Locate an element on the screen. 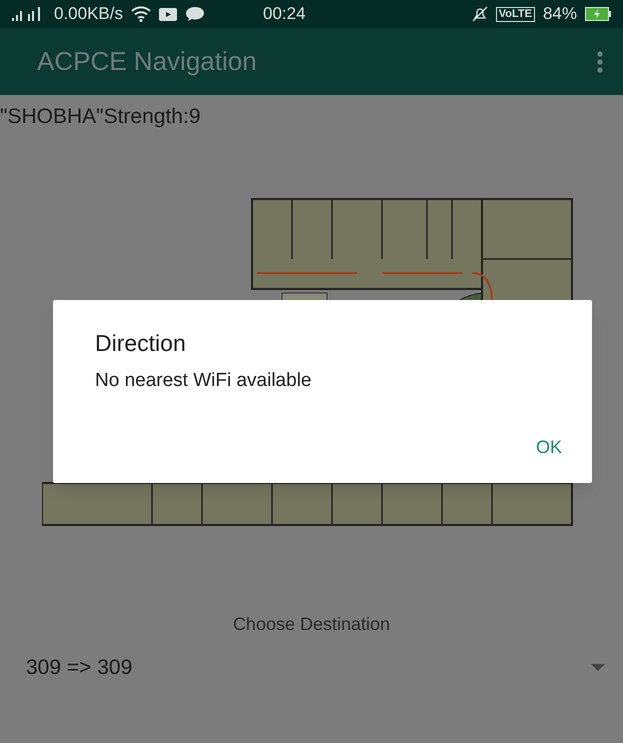 The height and width of the screenshot is (743, 623). video-icon is located at coordinates (168, 14).